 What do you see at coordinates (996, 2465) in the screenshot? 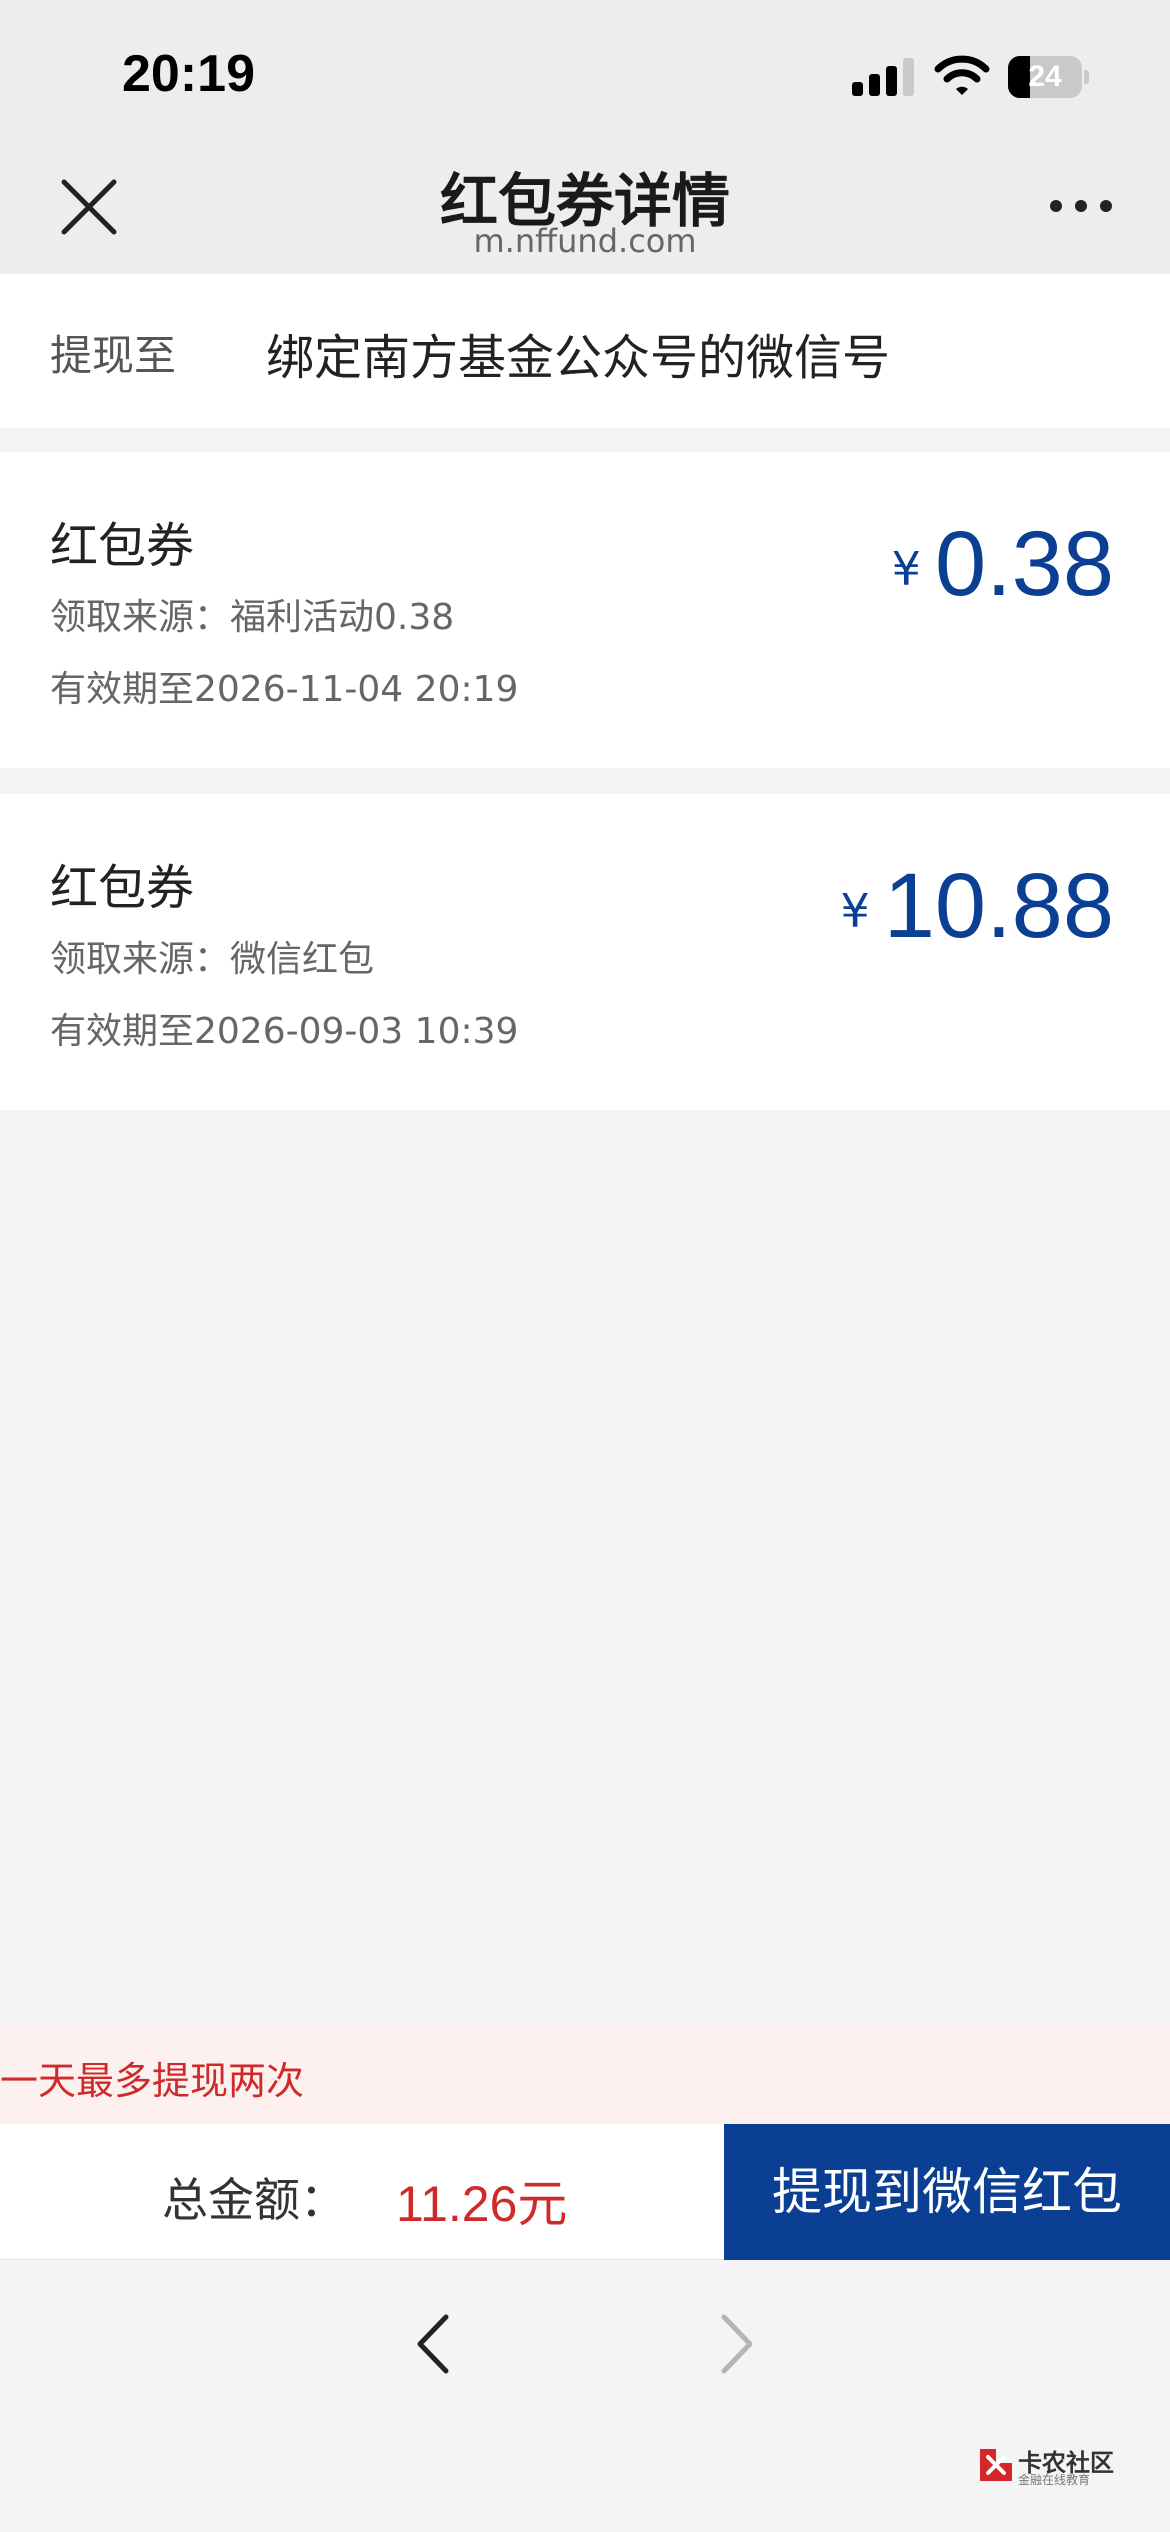
I see `watermark-logo-icon` at bounding box center [996, 2465].